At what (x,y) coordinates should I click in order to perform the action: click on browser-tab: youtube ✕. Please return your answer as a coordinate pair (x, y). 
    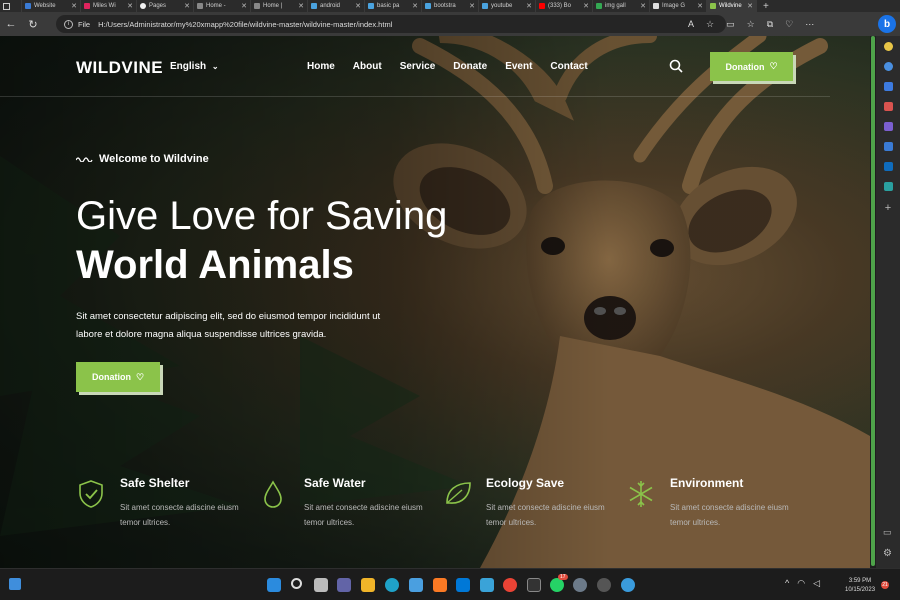
    Looking at the image, I should click on (507, 6).